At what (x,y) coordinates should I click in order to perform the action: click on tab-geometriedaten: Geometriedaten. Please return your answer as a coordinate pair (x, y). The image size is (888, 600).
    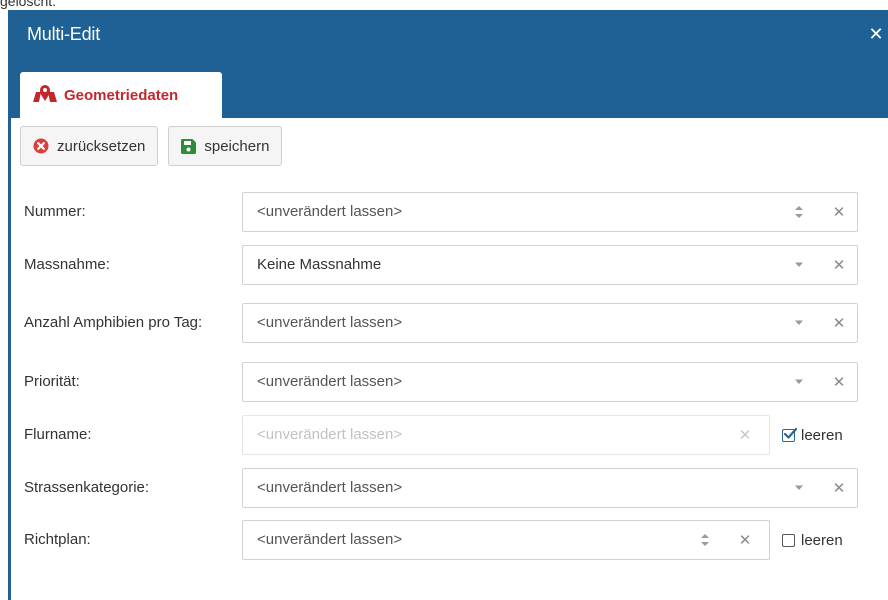
    Looking at the image, I should click on (121, 95).